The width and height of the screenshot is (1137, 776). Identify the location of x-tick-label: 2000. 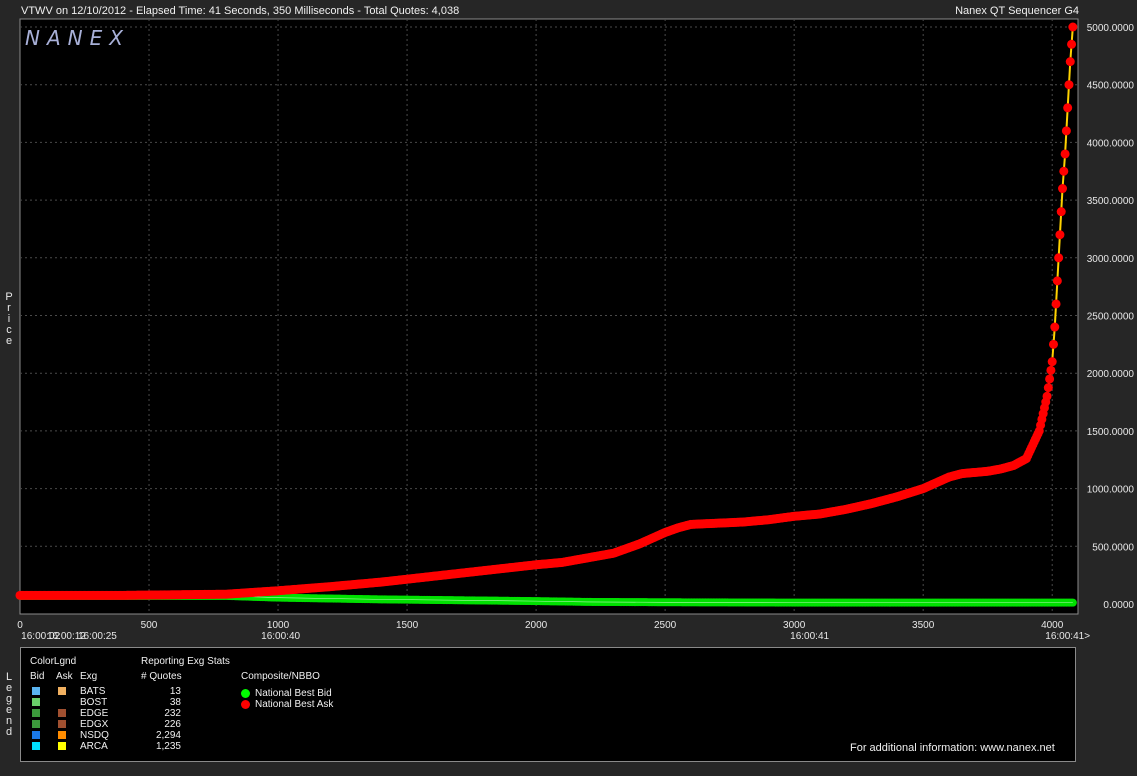
(536, 625).